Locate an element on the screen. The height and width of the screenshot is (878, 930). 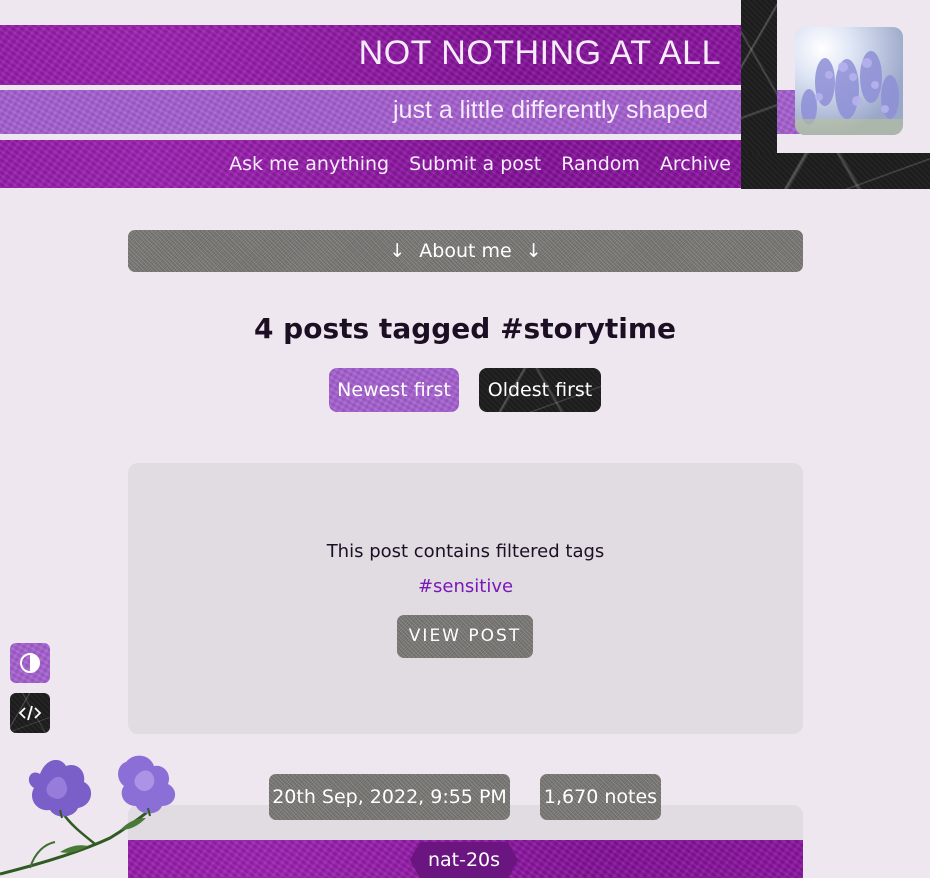
sort-newest-first-button: Newest first is located at coordinates (394, 390).